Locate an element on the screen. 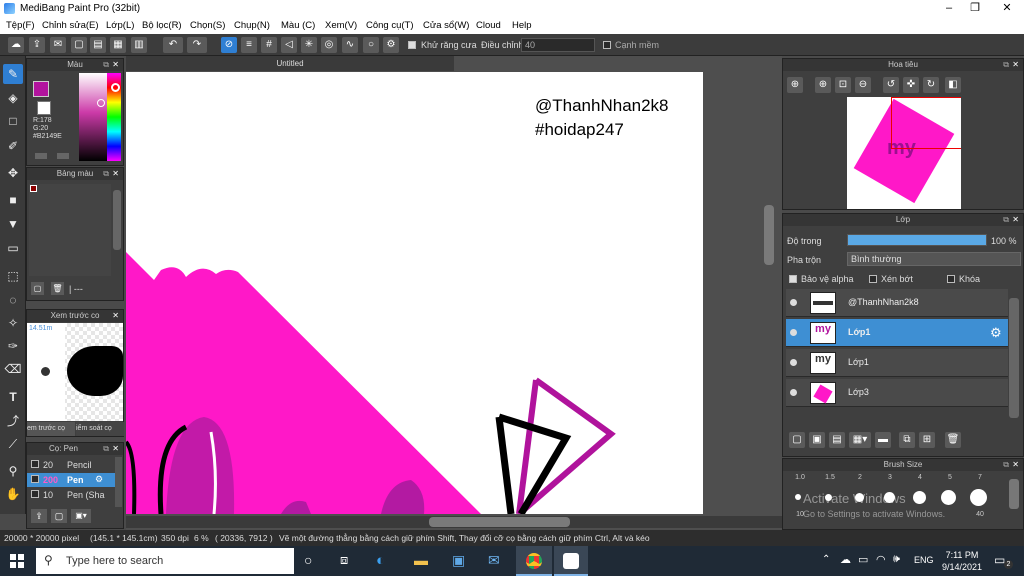 This screenshot has width=1024, height=576. canvas-vertical-scrollbar is located at coordinates (769, 235).